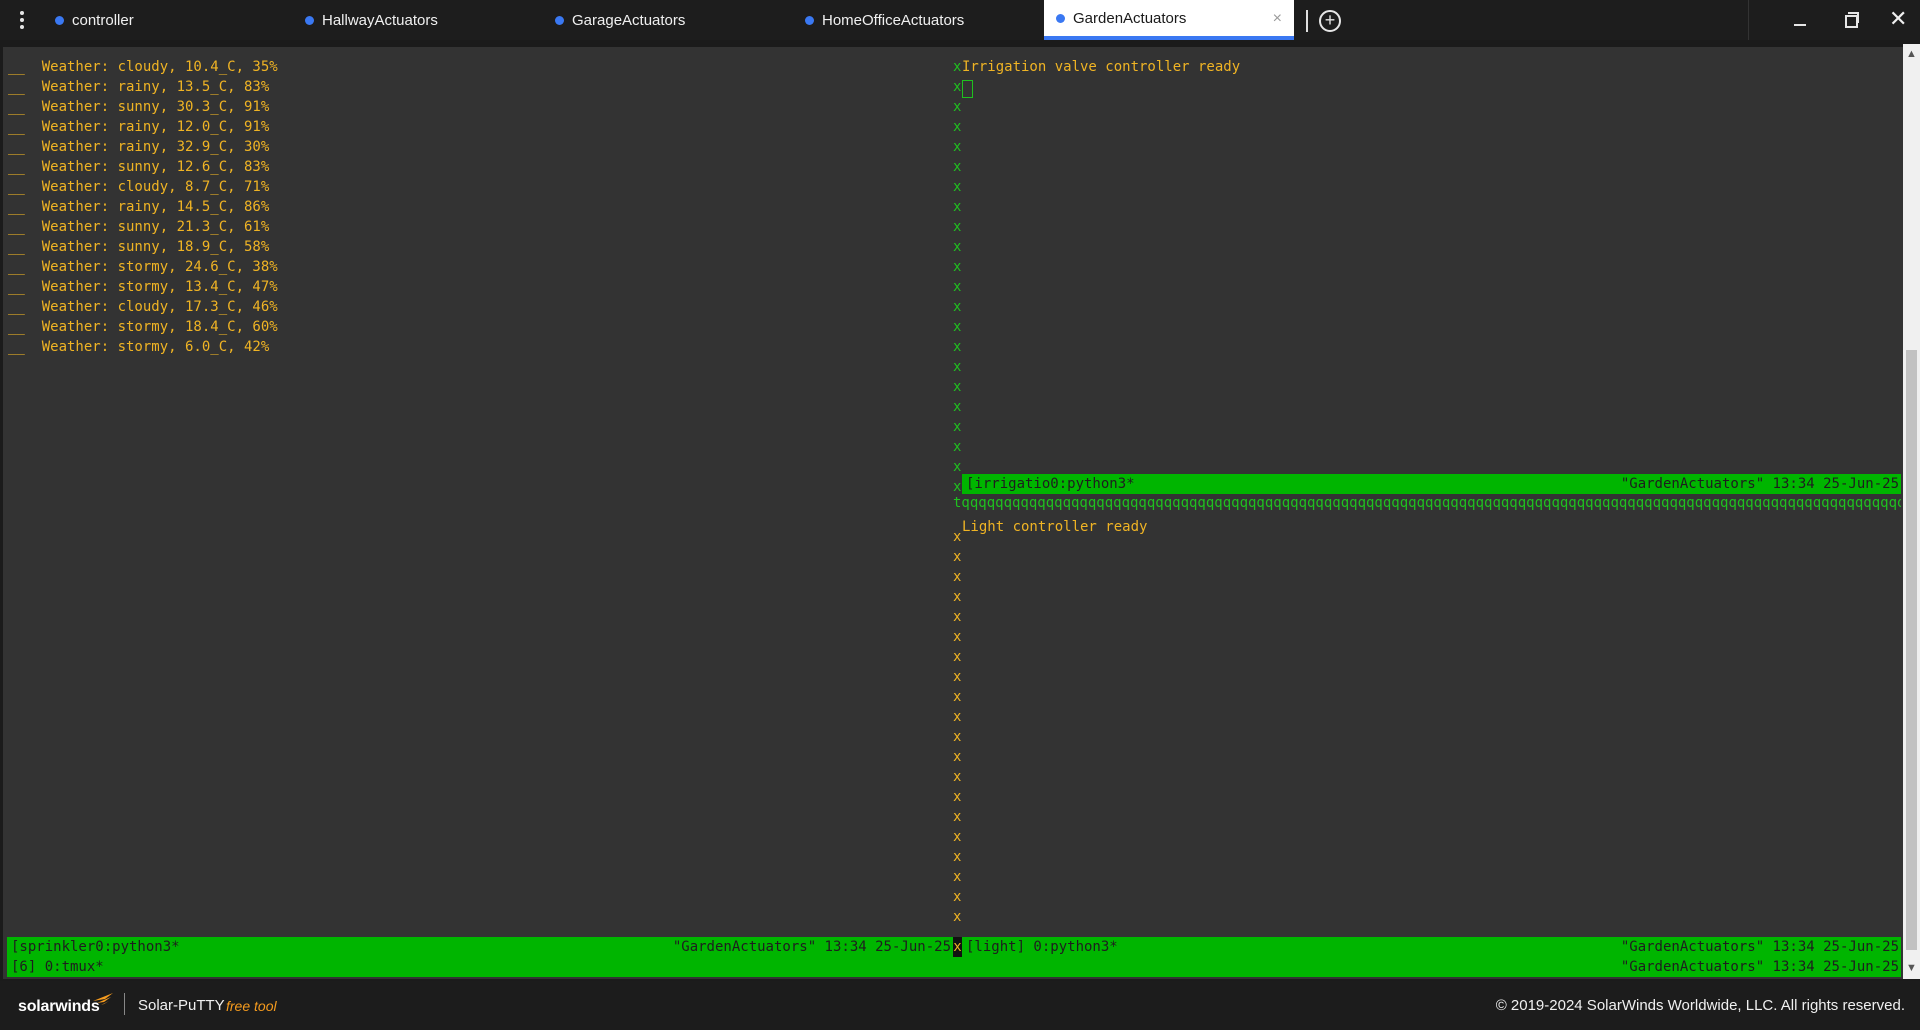 The image size is (1920, 1030). What do you see at coordinates (251, 1006) in the screenshot?
I see `free-tool-label: free tool` at bounding box center [251, 1006].